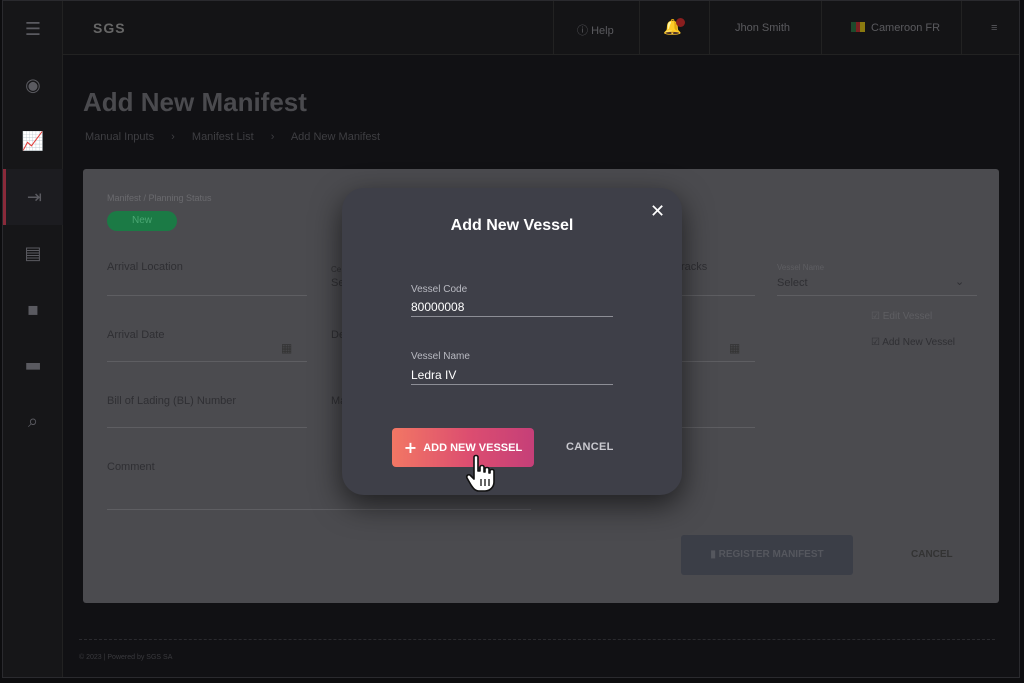 The width and height of the screenshot is (1024, 683). What do you see at coordinates (126, 657) in the screenshot?
I see `footer-text: © 2023 | Powered by SGS SA` at bounding box center [126, 657].